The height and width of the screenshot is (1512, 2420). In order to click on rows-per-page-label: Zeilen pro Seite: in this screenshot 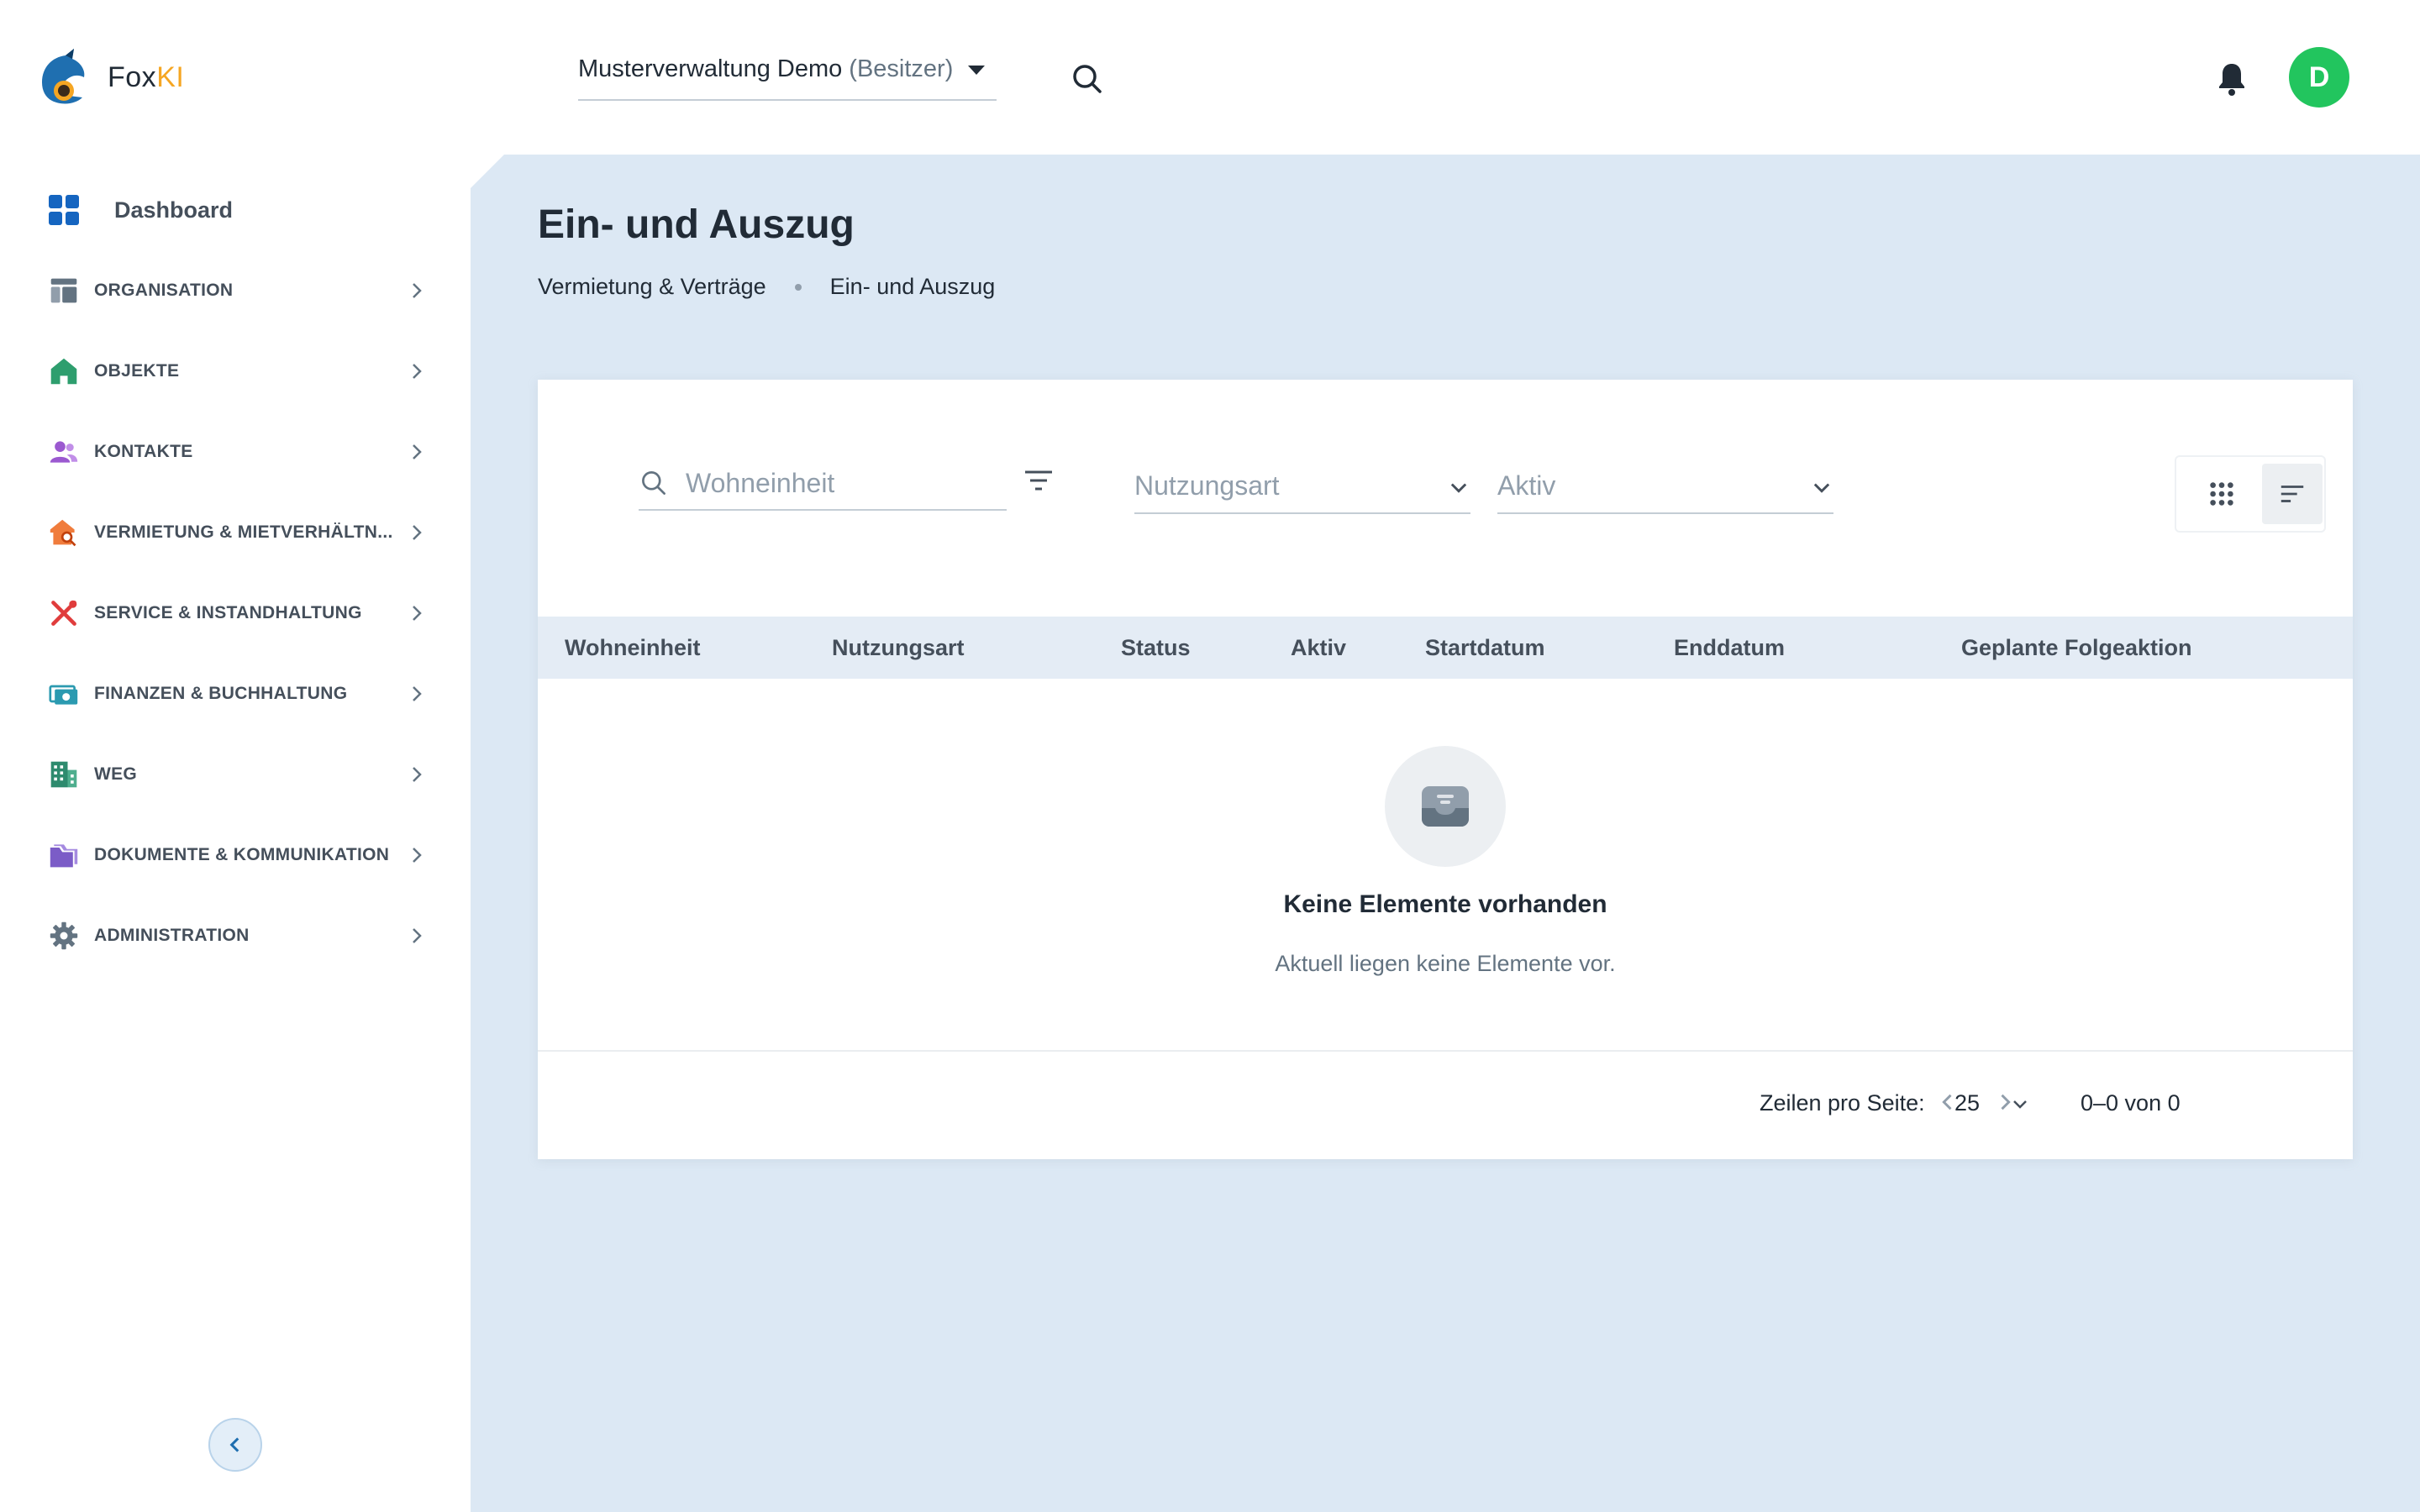, I will do `click(1843, 1103)`.